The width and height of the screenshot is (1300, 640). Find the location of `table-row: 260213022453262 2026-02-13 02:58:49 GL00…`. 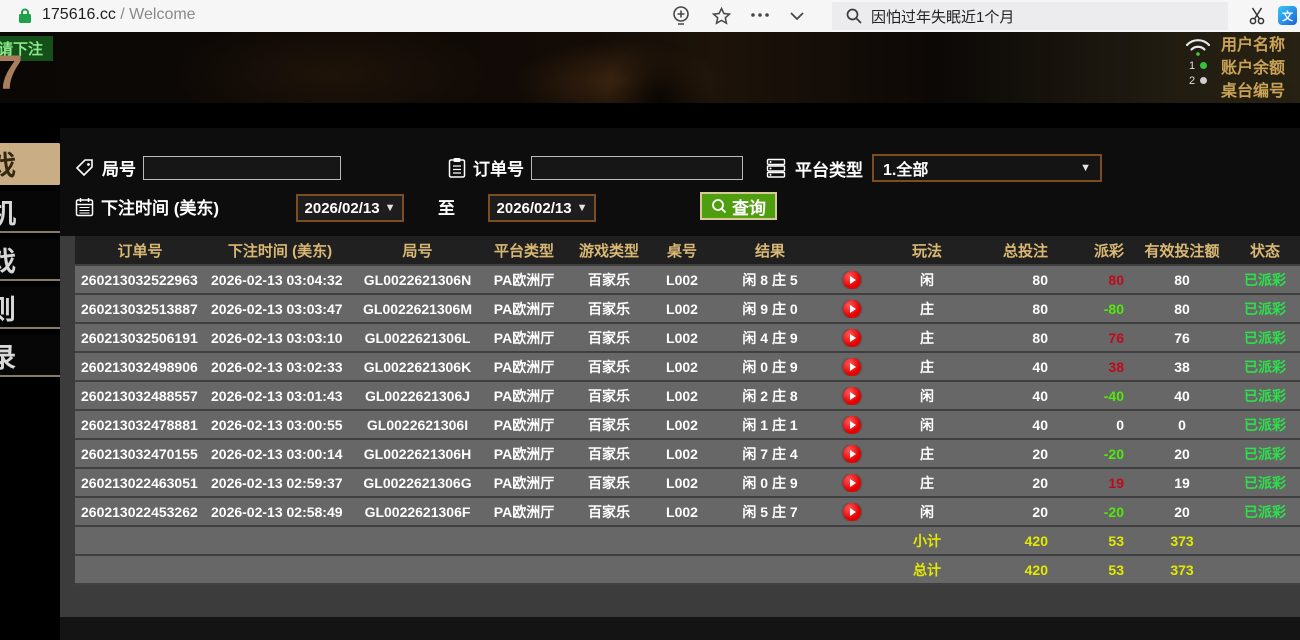

table-row: 260213022453262 2026-02-13 02:58:49 GL00… is located at coordinates (687, 510).